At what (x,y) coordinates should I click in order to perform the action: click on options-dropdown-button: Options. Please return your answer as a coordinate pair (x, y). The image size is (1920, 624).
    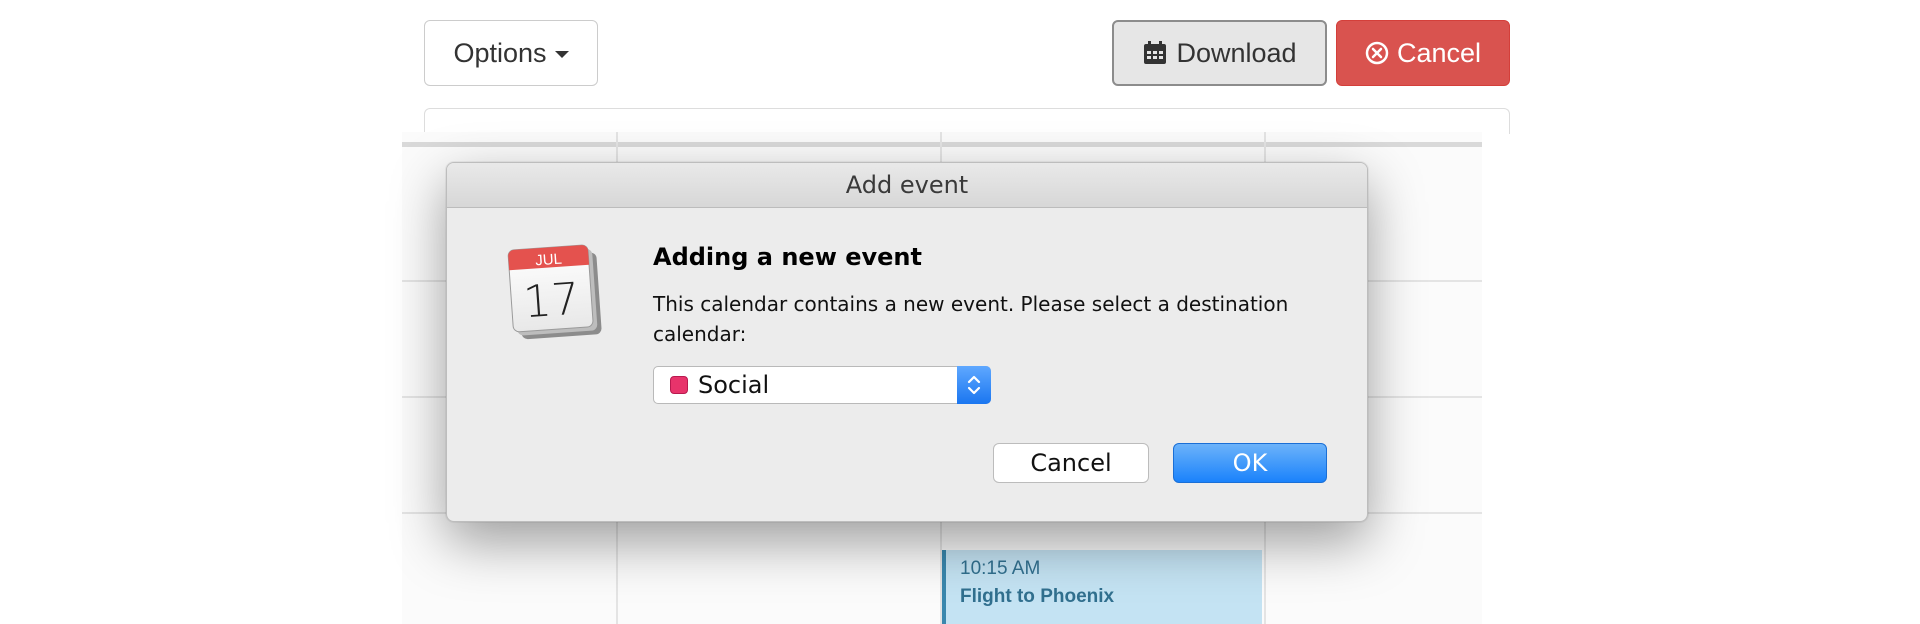
    Looking at the image, I should click on (511, 53).